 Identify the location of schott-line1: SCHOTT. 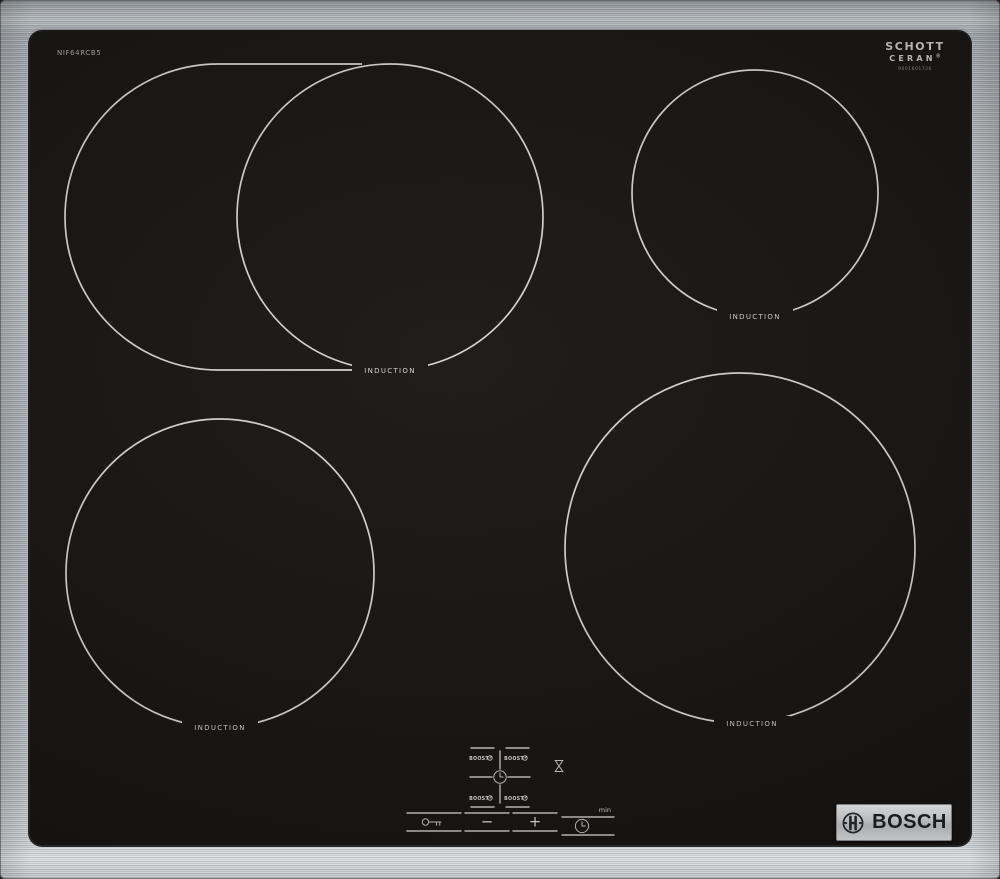
(915, 46).